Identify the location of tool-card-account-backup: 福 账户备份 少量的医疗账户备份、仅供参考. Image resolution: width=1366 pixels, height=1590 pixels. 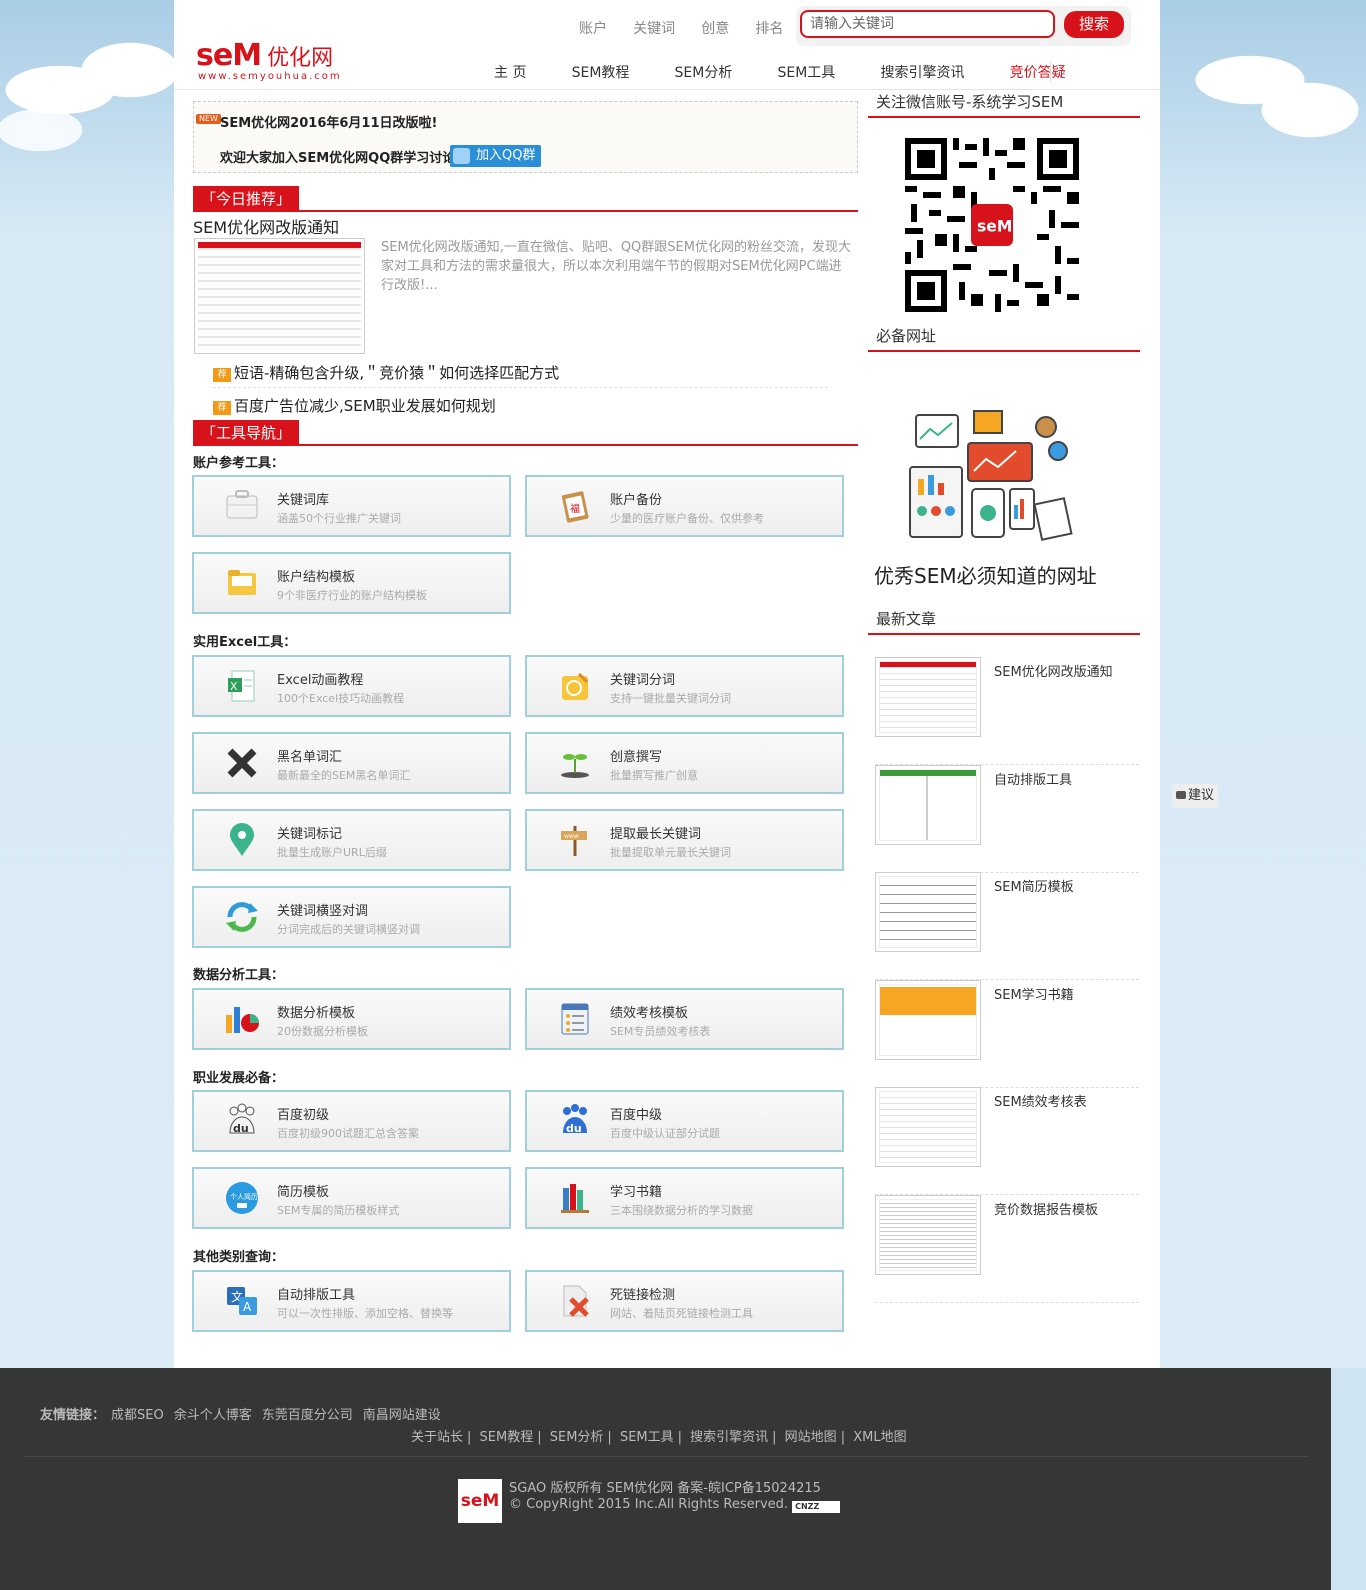
(684, 506).